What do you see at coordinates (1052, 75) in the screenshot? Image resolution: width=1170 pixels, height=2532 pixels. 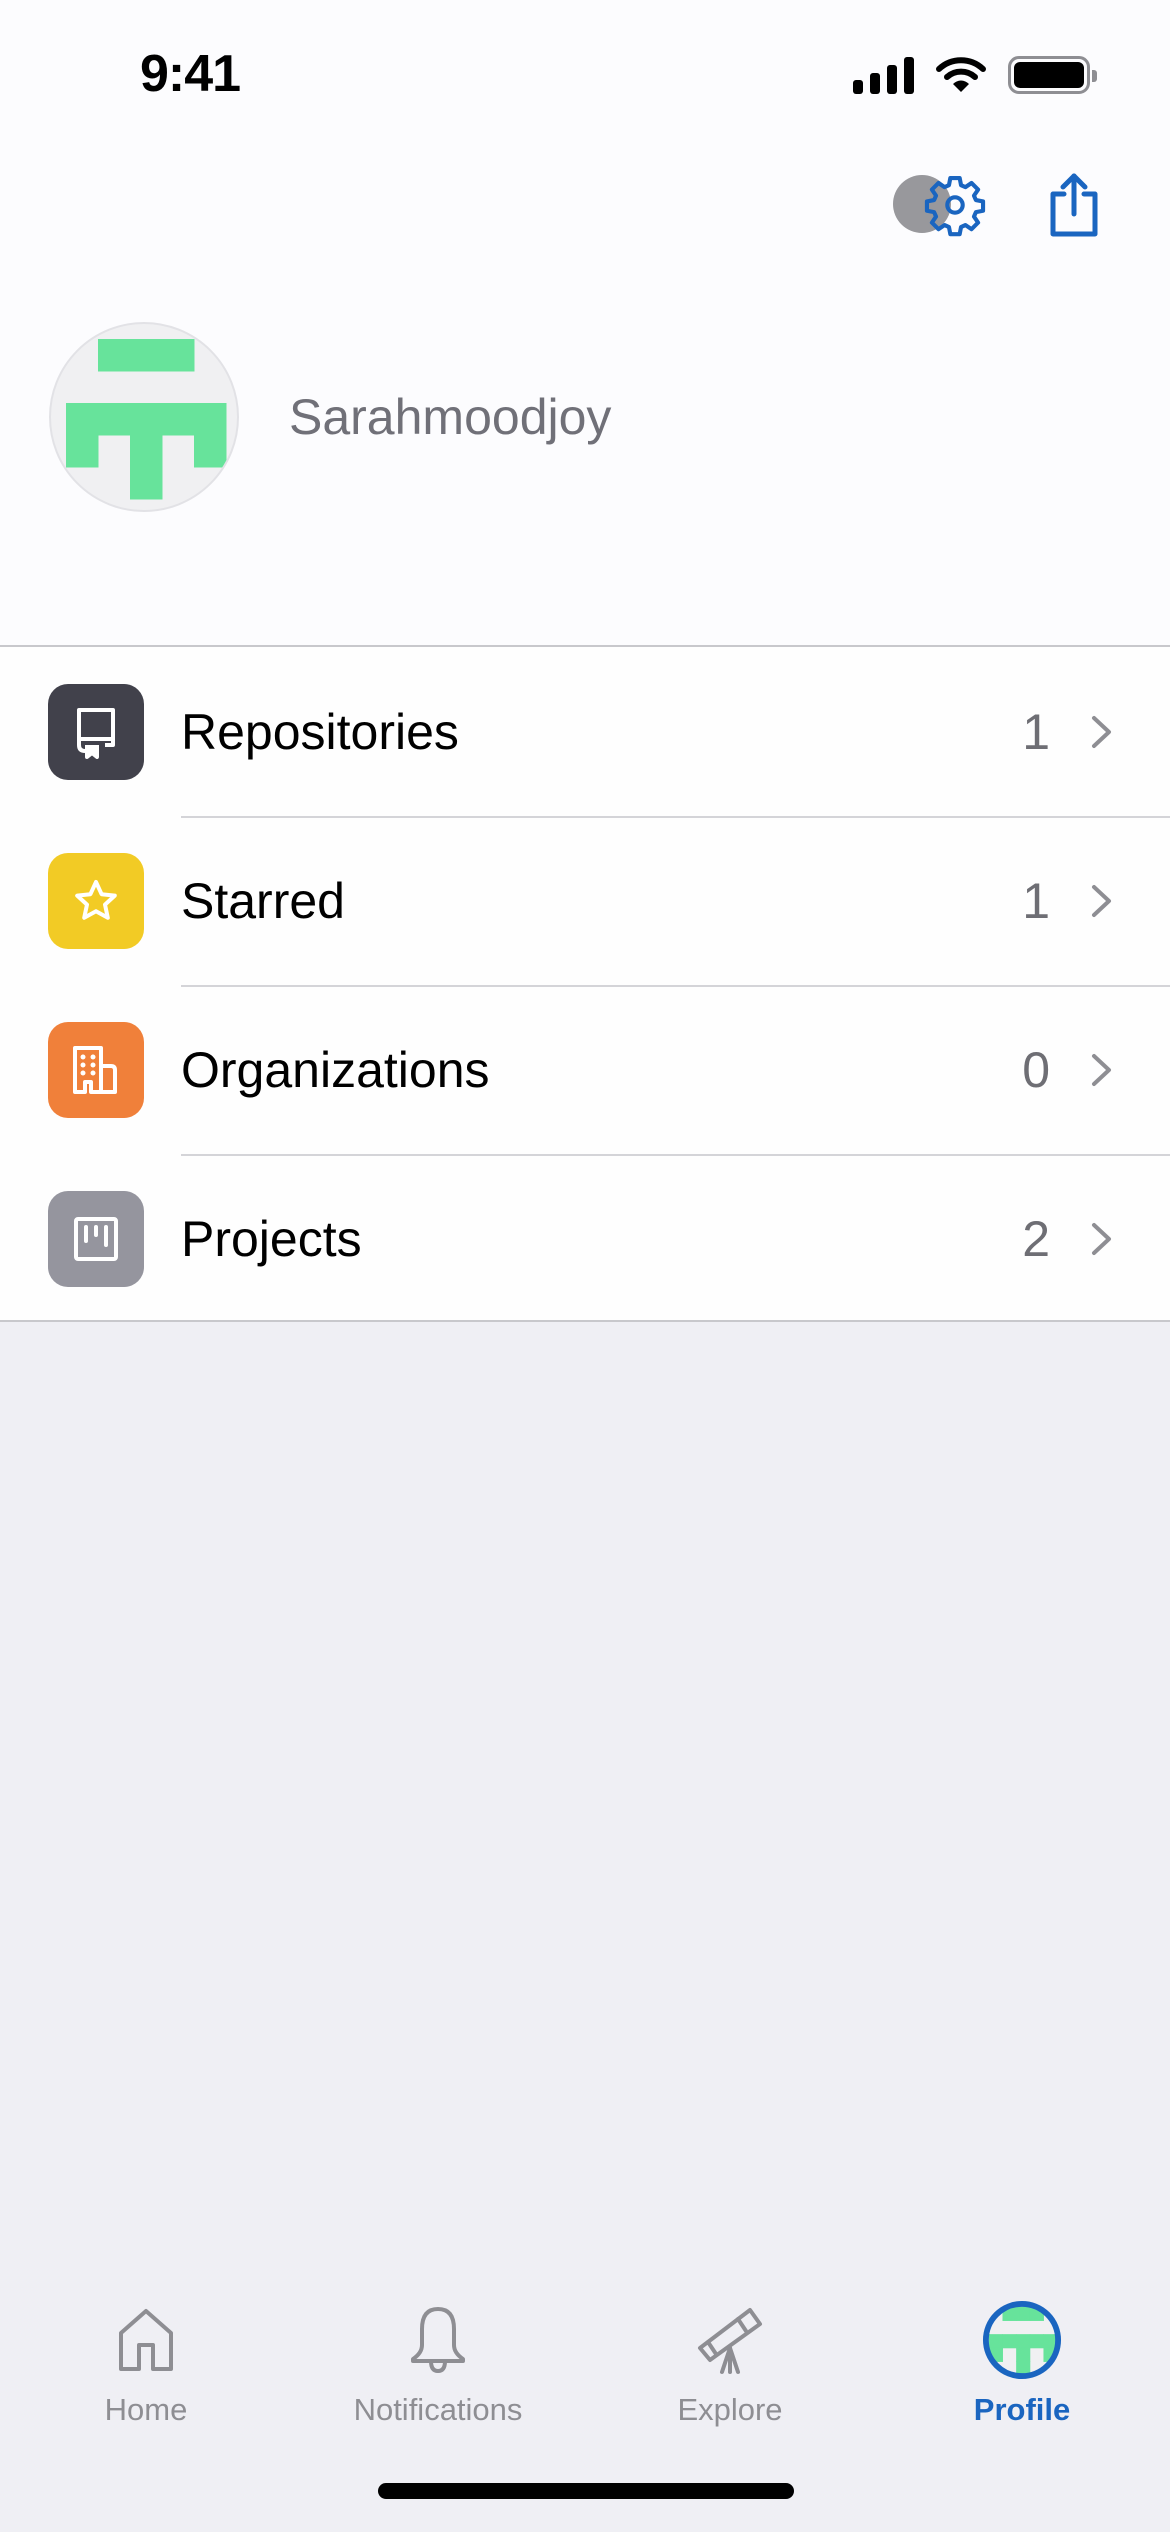 I see `battery-icon` at bounding box center [1052, 75].